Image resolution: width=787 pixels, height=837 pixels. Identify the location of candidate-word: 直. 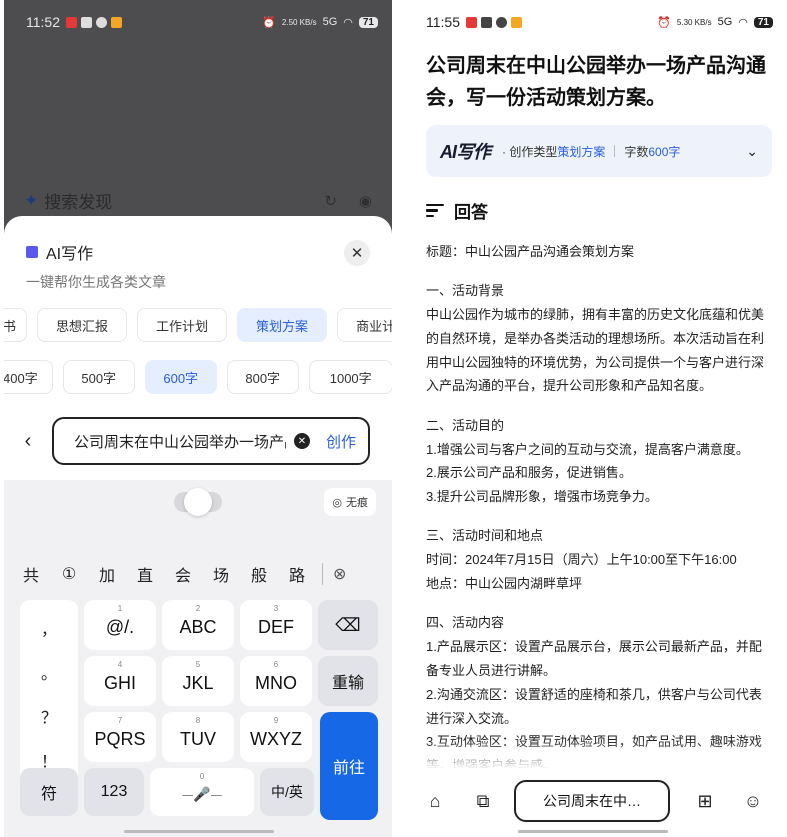
(145, 574).